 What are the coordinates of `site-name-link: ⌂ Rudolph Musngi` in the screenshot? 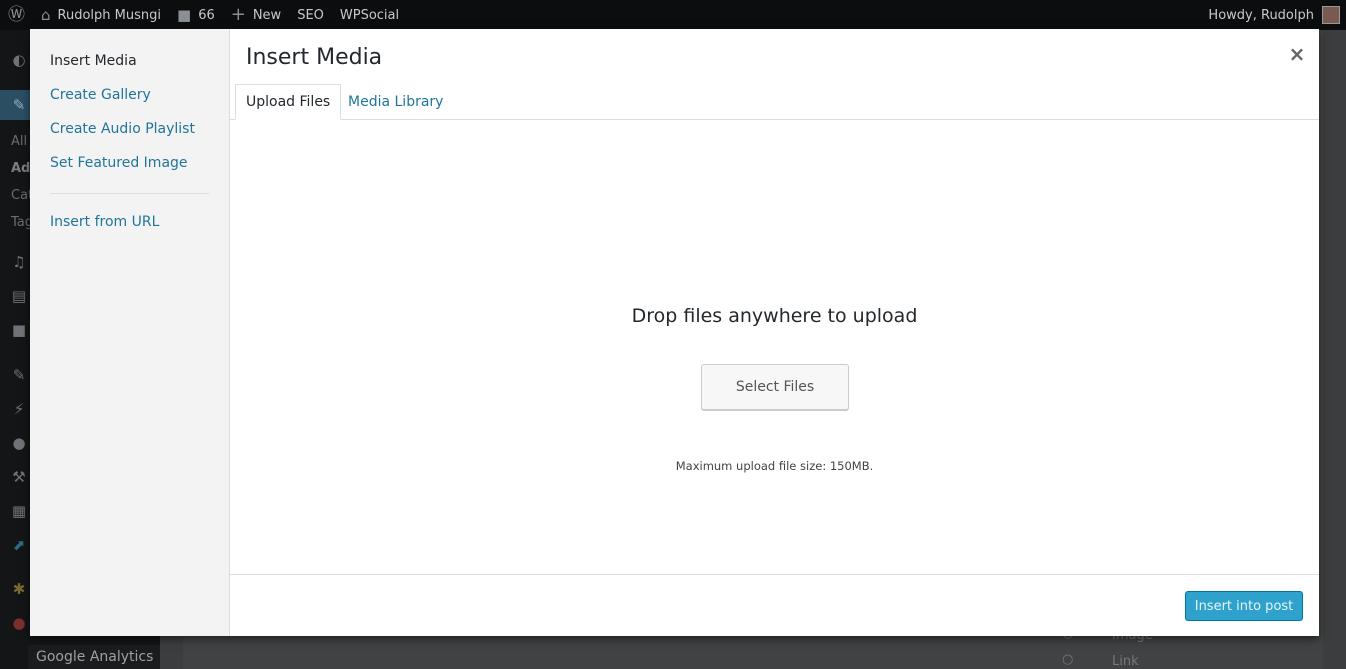 It's located at (101, 15).